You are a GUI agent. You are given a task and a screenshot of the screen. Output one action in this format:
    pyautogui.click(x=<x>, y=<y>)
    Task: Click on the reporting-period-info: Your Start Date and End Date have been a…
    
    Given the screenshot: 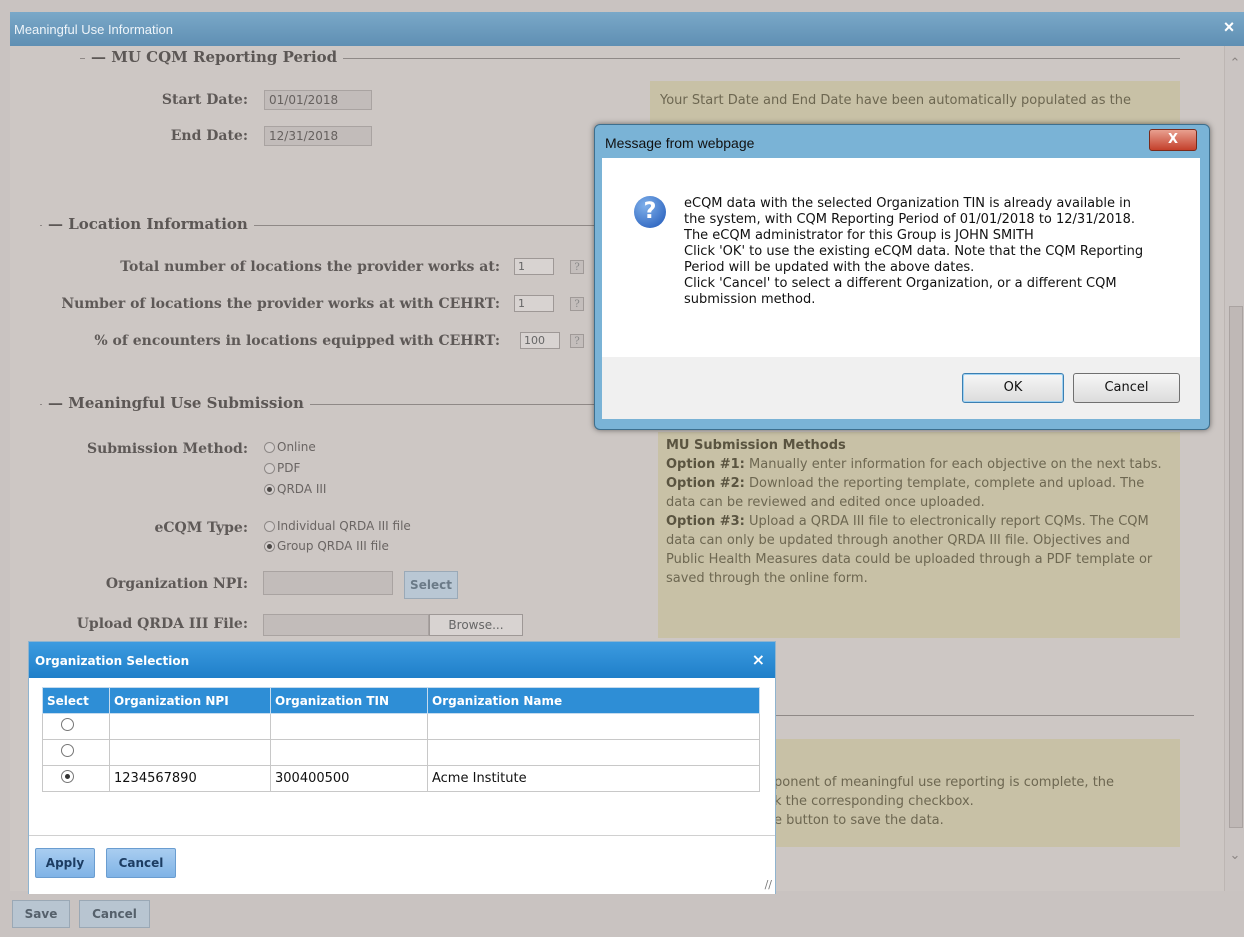 What is the action you would take?
    pyautogui.click(x=915, y=103)
    